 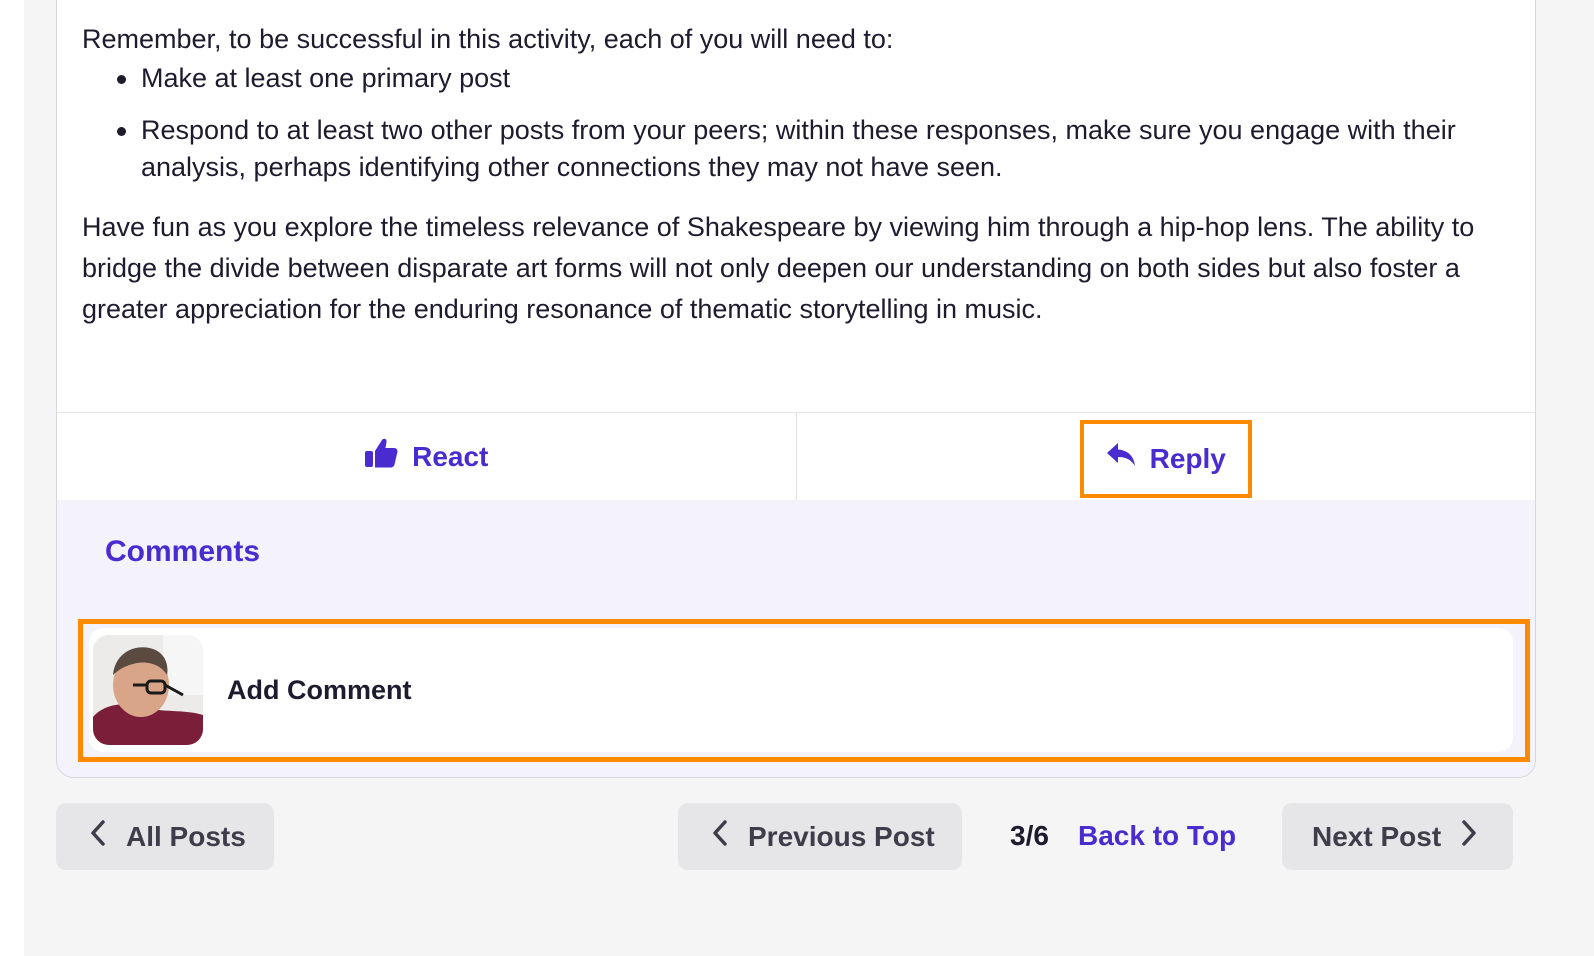 I want to click on react-label: React, so click(x=450, y=456).